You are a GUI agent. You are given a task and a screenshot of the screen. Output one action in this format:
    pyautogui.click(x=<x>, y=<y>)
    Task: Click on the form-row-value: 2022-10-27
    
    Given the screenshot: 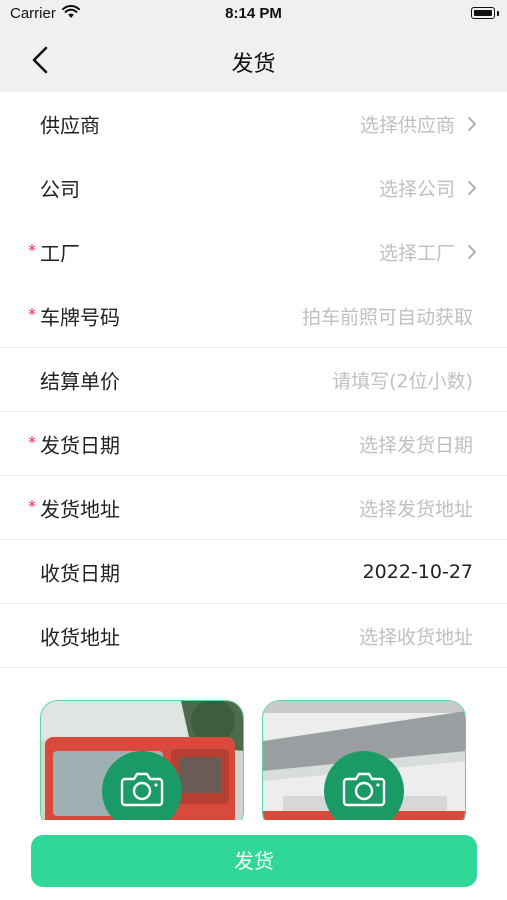 What is the action you would take?
    pyautogui.click(x=418, y=572)
    